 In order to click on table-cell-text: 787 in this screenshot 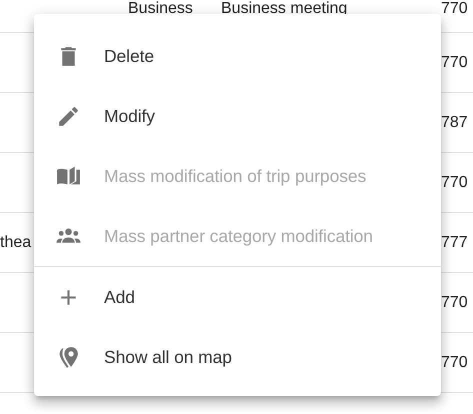, I will do `click(454, 122)`.